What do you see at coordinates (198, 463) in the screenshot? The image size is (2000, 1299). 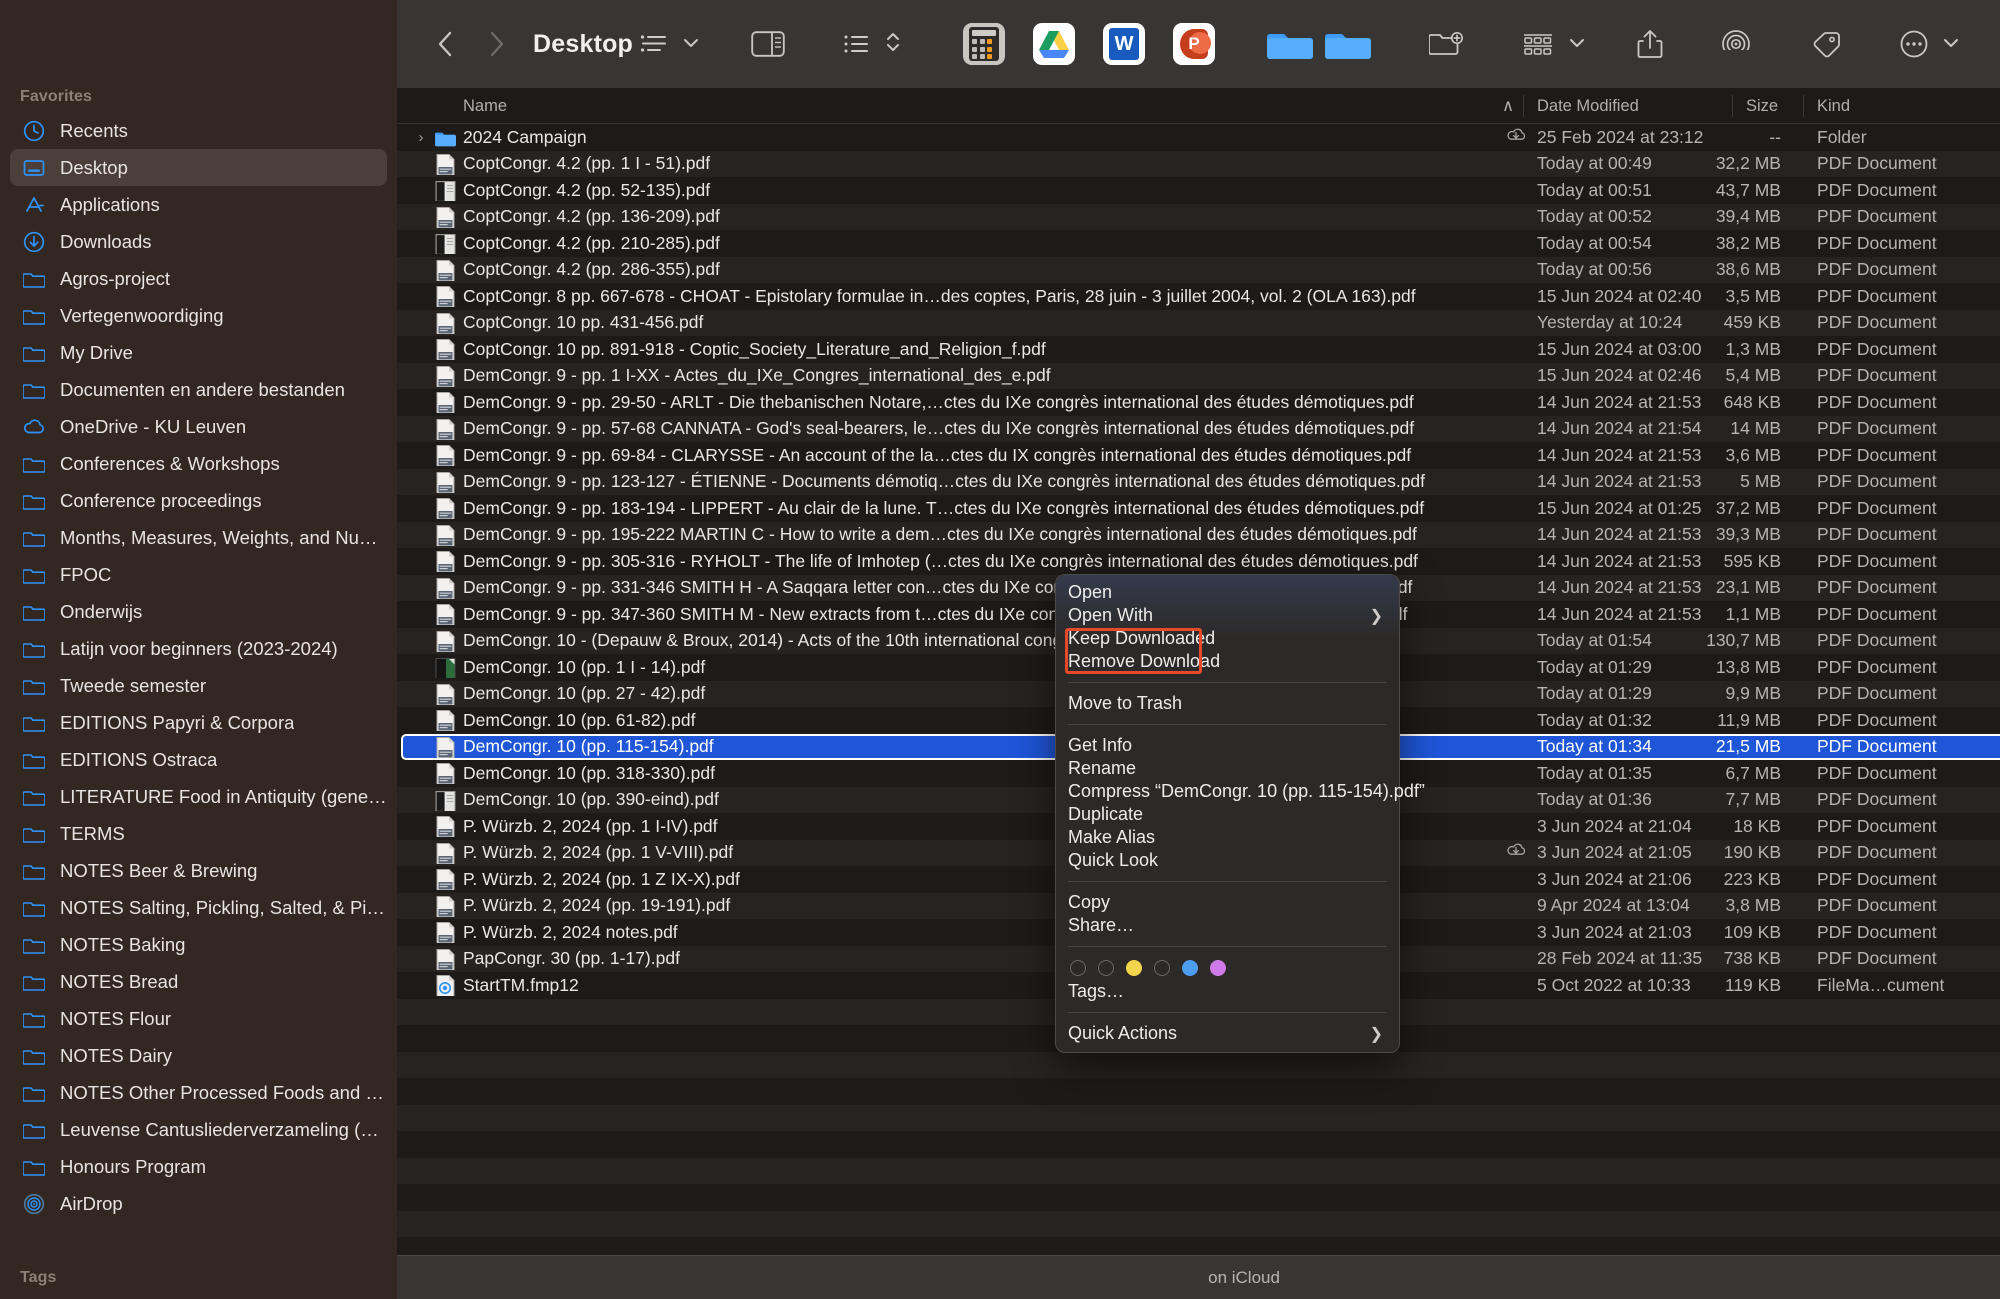 I see `sidebar-item-conferences-workshops: Conferences & Workshops` at bounding box center [198, 463].